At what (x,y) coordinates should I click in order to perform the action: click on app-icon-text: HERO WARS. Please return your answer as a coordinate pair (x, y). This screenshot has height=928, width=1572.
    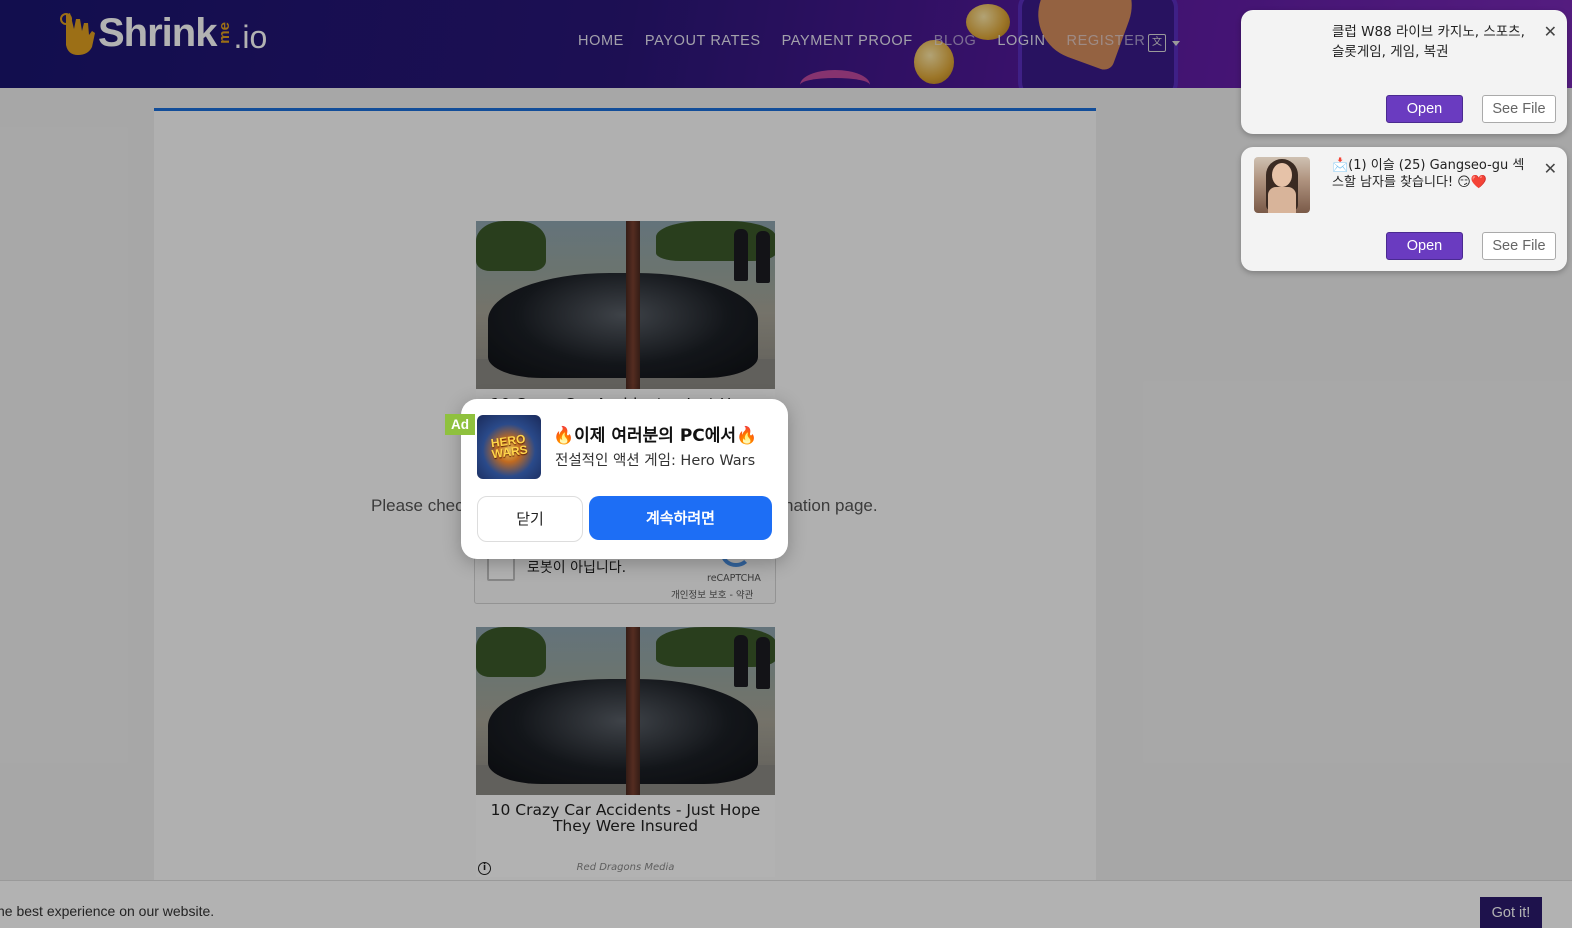
    Looking at the image, I should click on (509, 446).